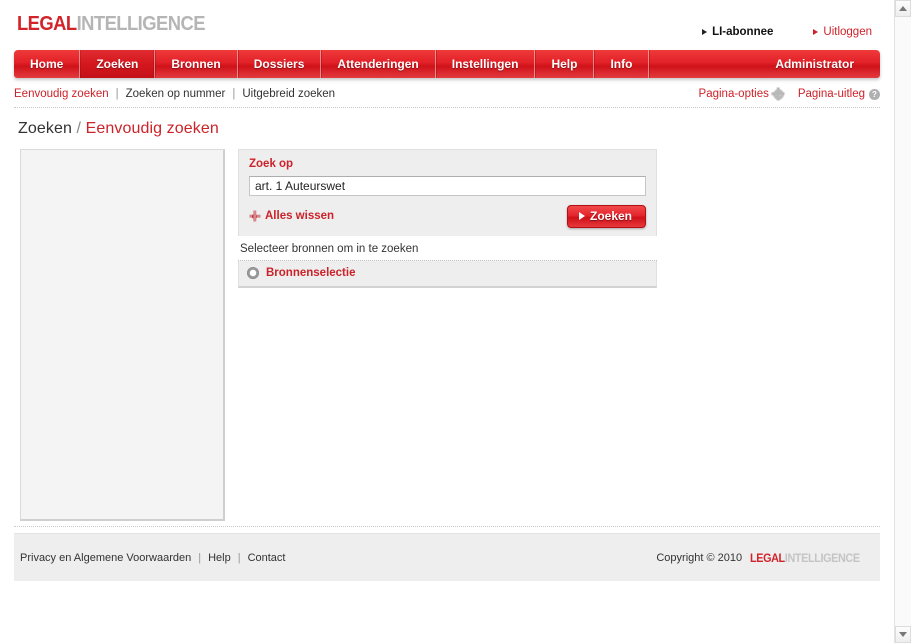  What do you see at coordinates (447, 274) in the screenshot?
I see `sources-selection-row: Bronnenselectie` at bounding box center [447, 274].